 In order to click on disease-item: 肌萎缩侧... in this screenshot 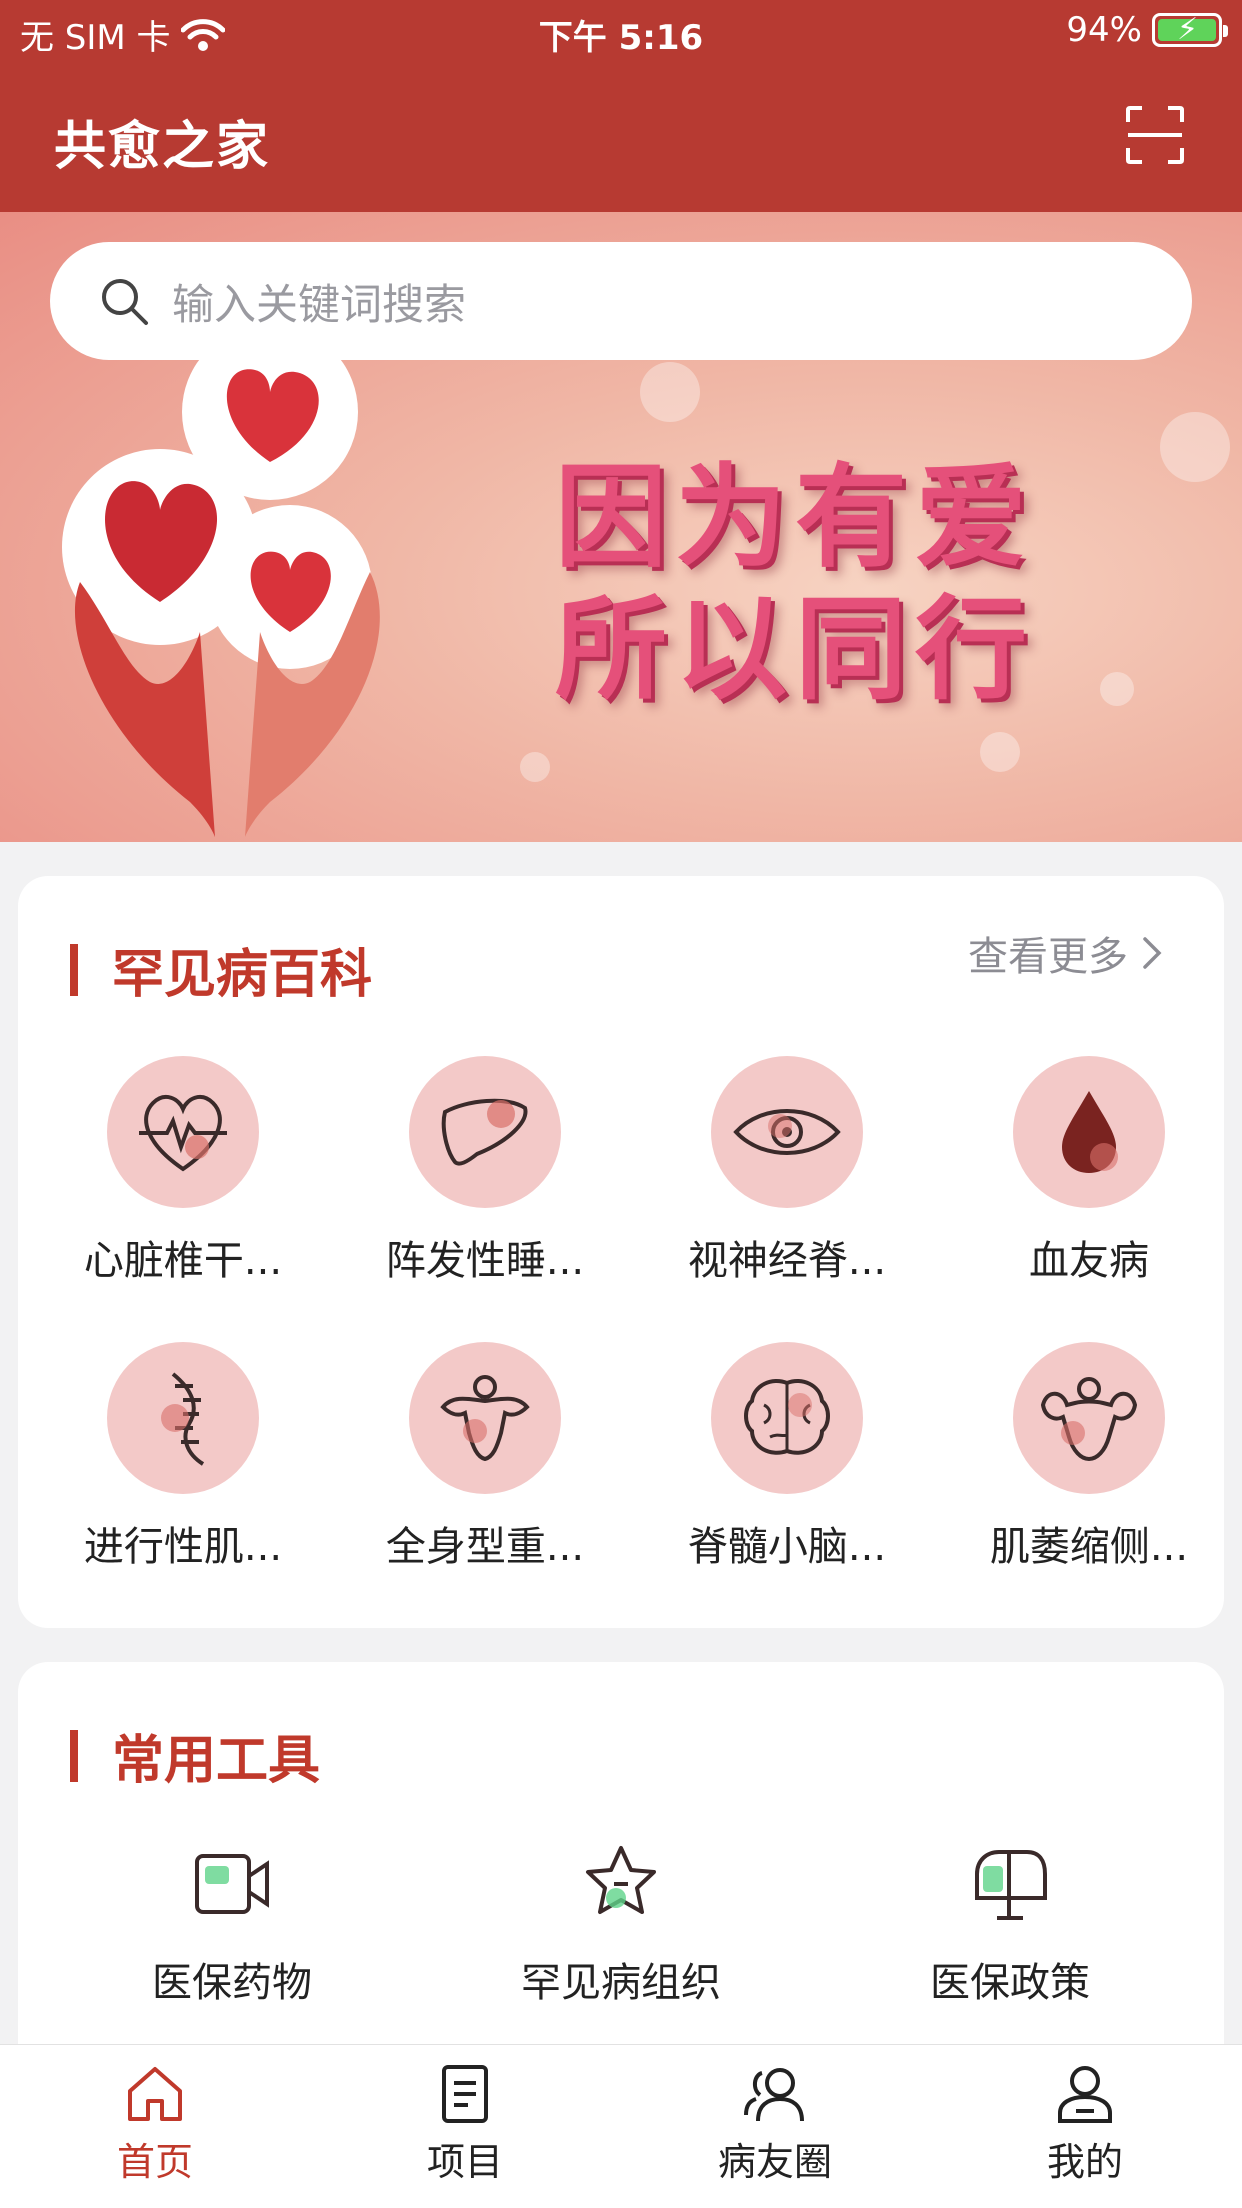, I will do `click(1089, 1457)`.